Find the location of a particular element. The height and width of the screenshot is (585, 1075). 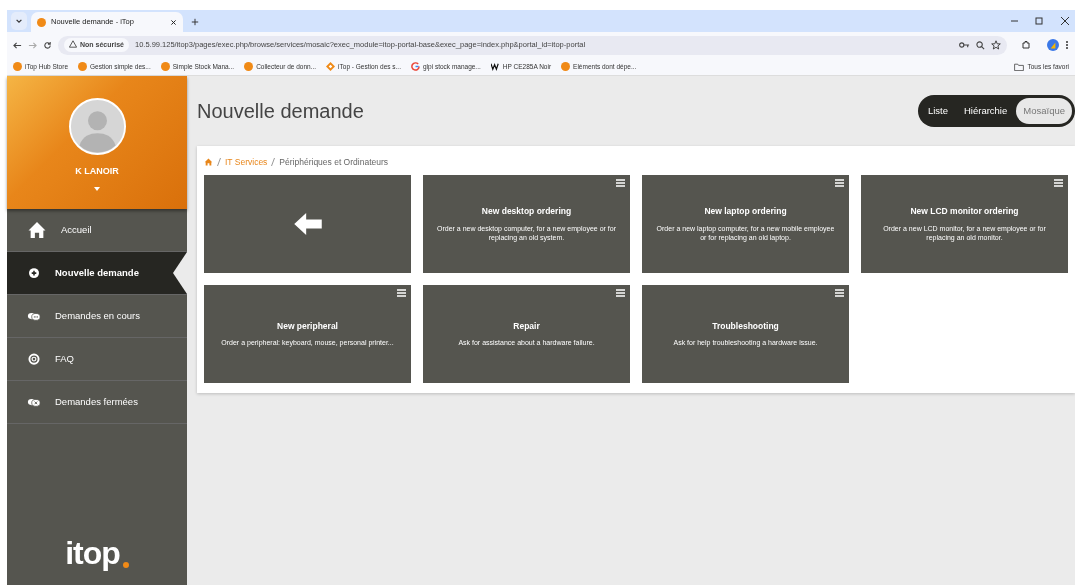

back-arrow-icon is located at coordinates (307, 223).